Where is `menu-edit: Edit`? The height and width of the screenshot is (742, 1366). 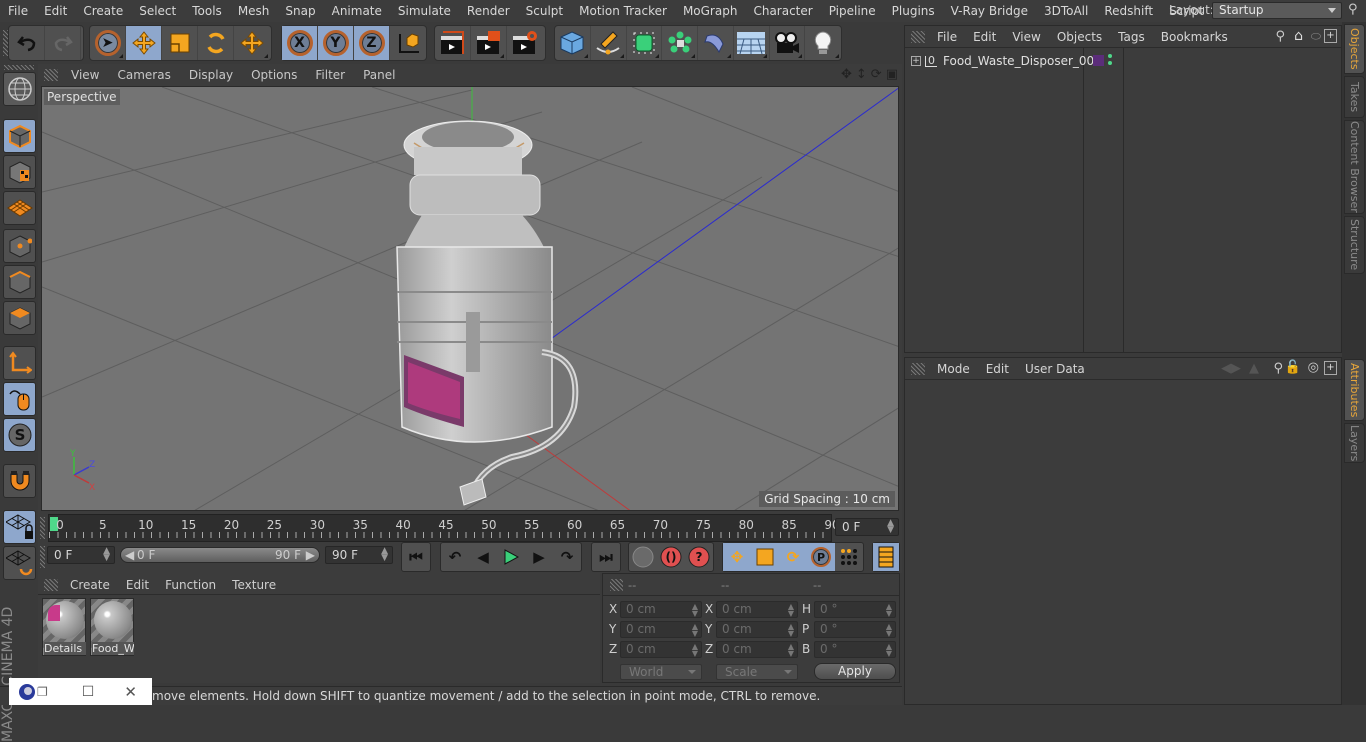
menu-edit: Edit is located at coordinates (55, 11).